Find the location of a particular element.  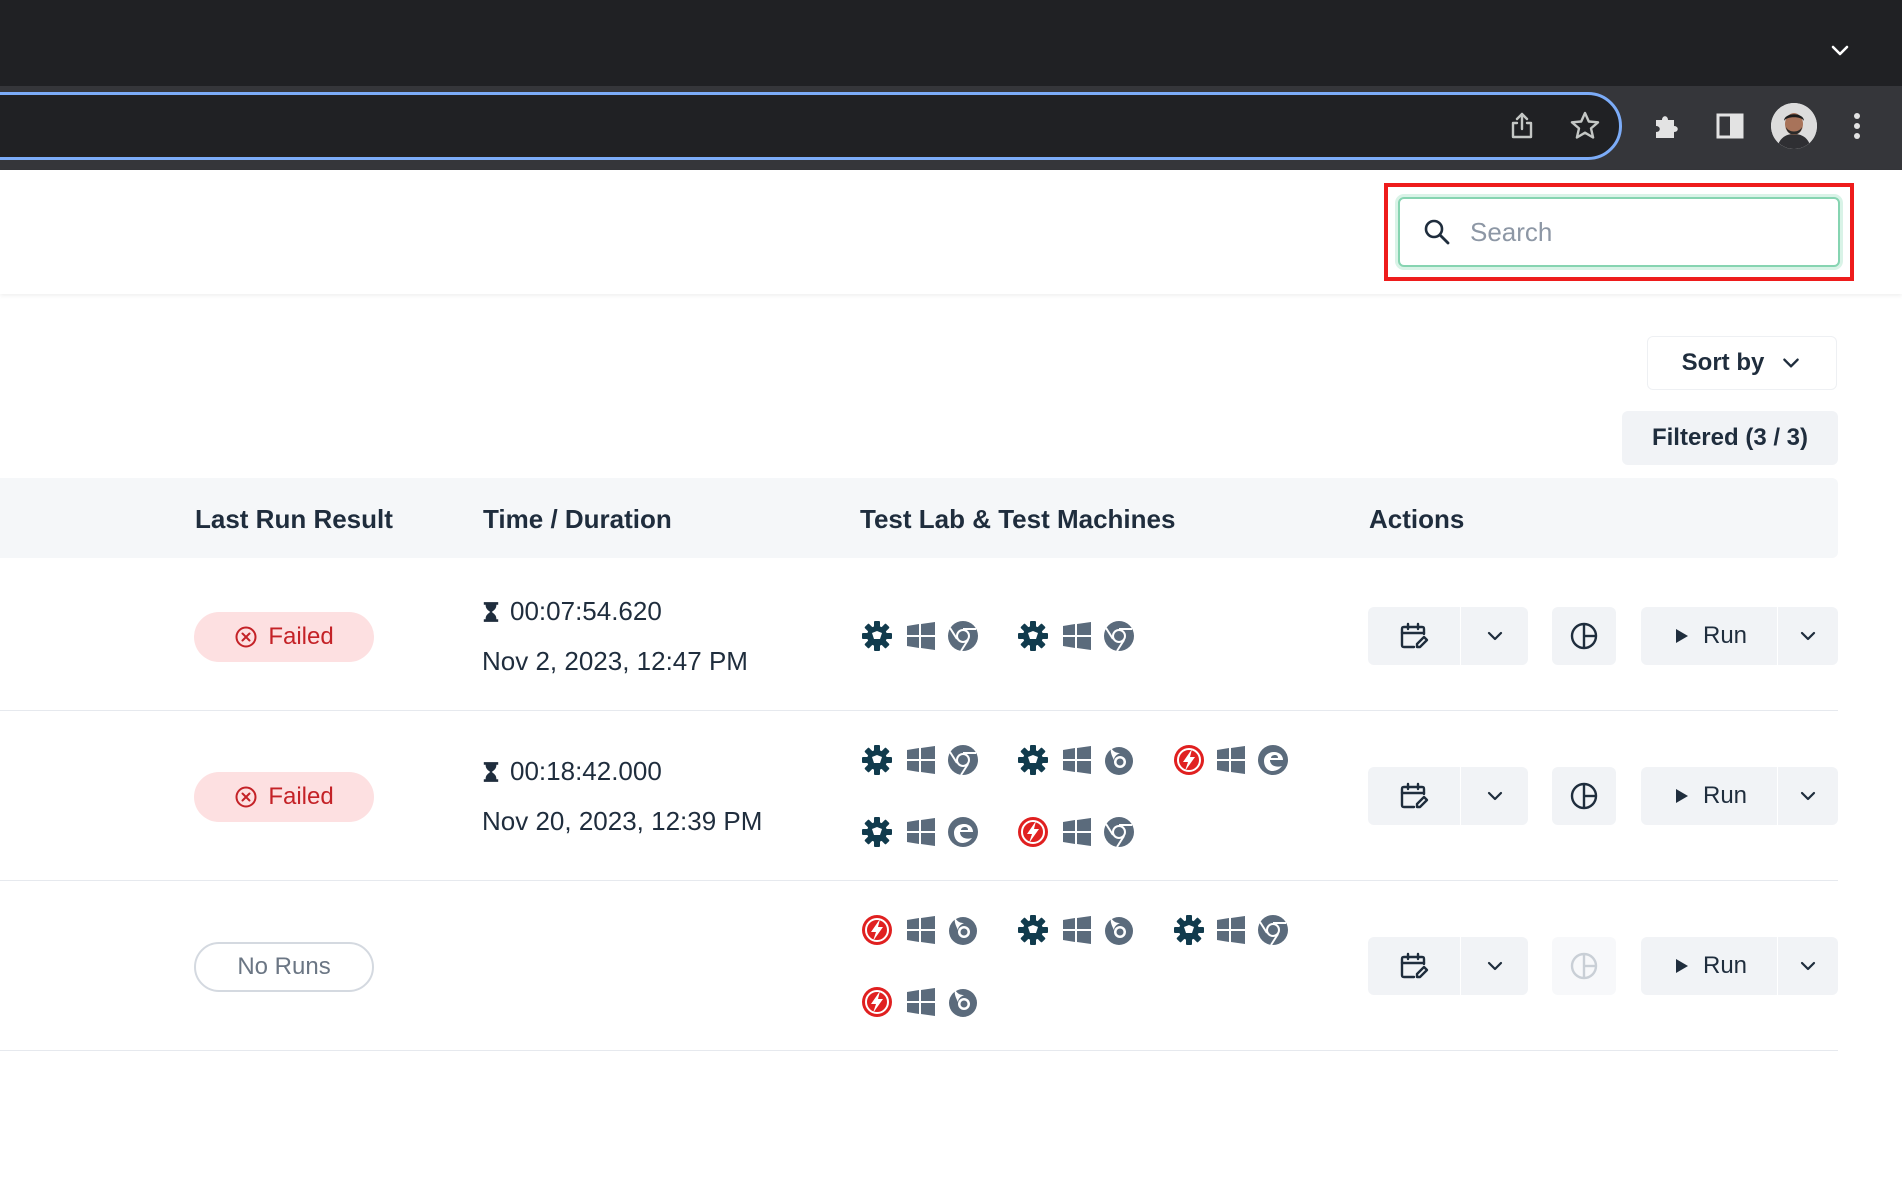

search-icon is located at coordinates (1437, 232).